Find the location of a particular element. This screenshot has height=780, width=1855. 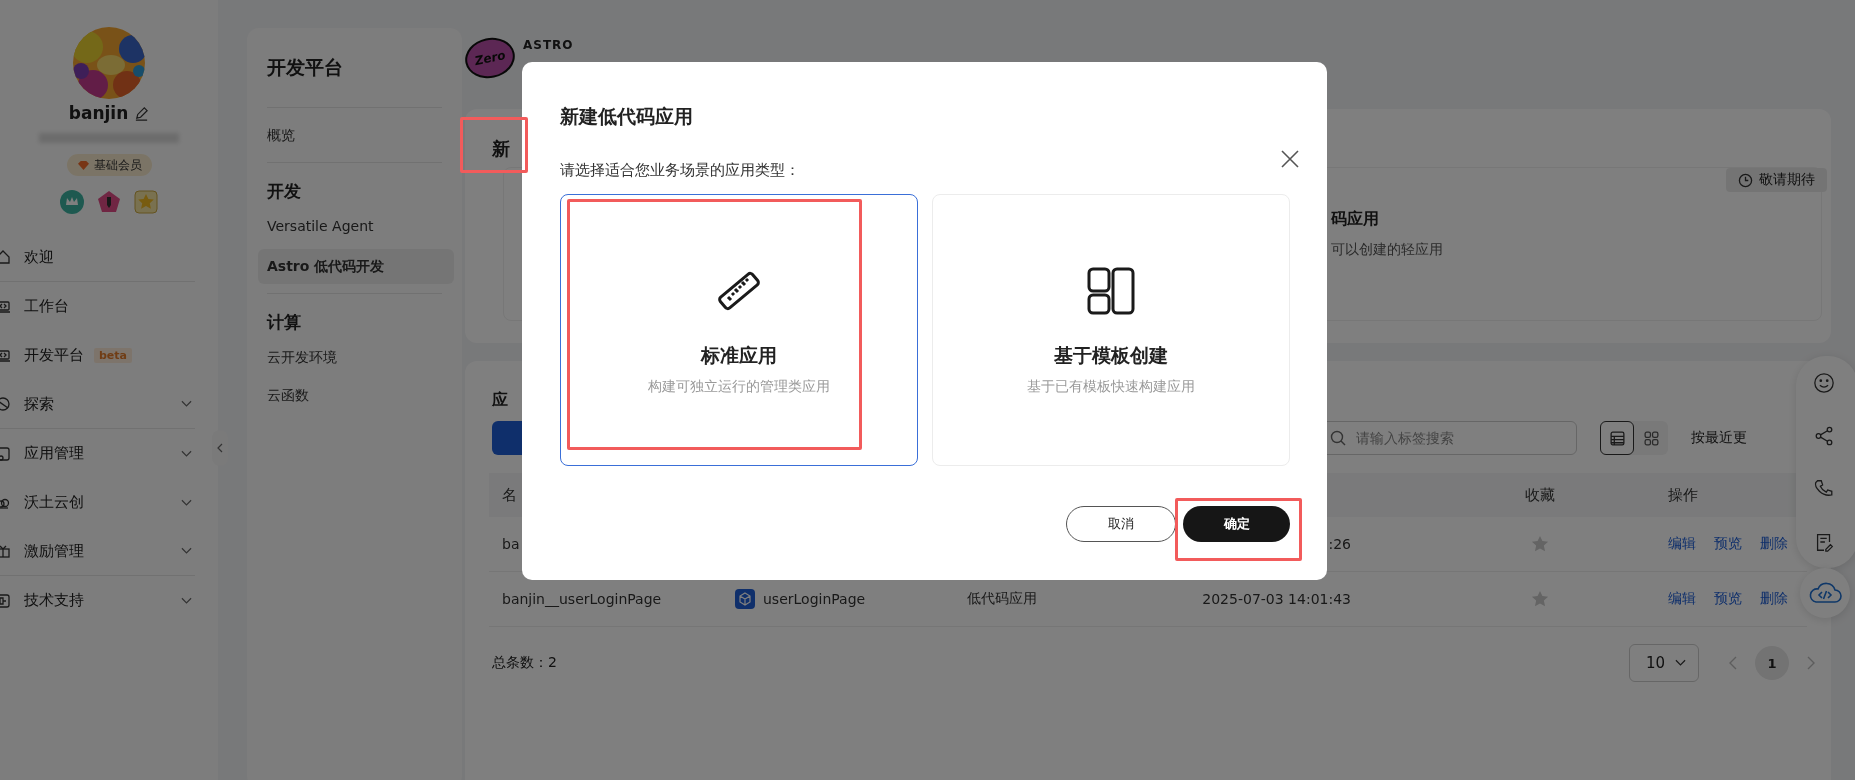

confirm-button: 确定 is located at coordinates (1236, 524).